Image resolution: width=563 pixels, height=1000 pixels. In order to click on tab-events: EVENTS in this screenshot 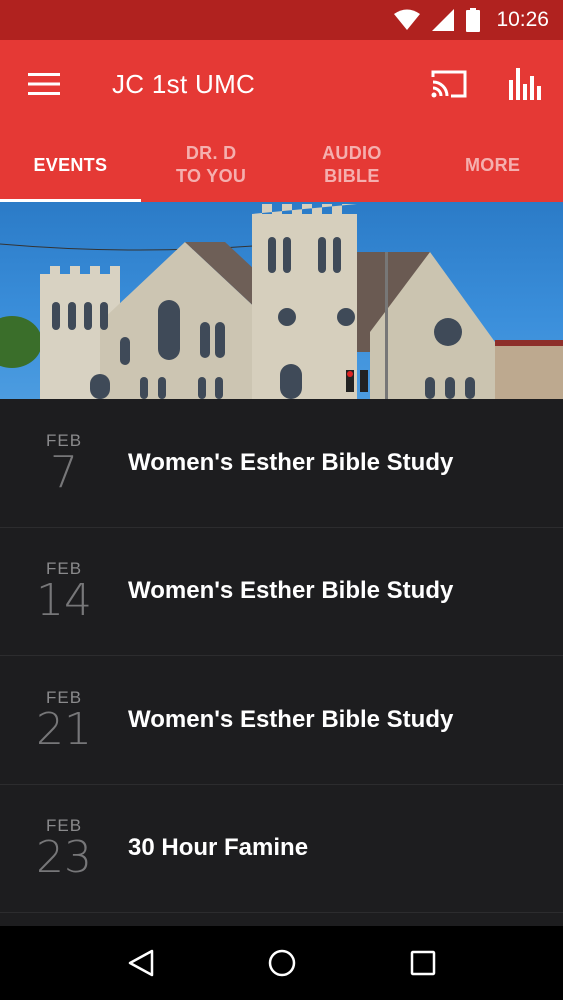, I will do `click(70, 165)`.